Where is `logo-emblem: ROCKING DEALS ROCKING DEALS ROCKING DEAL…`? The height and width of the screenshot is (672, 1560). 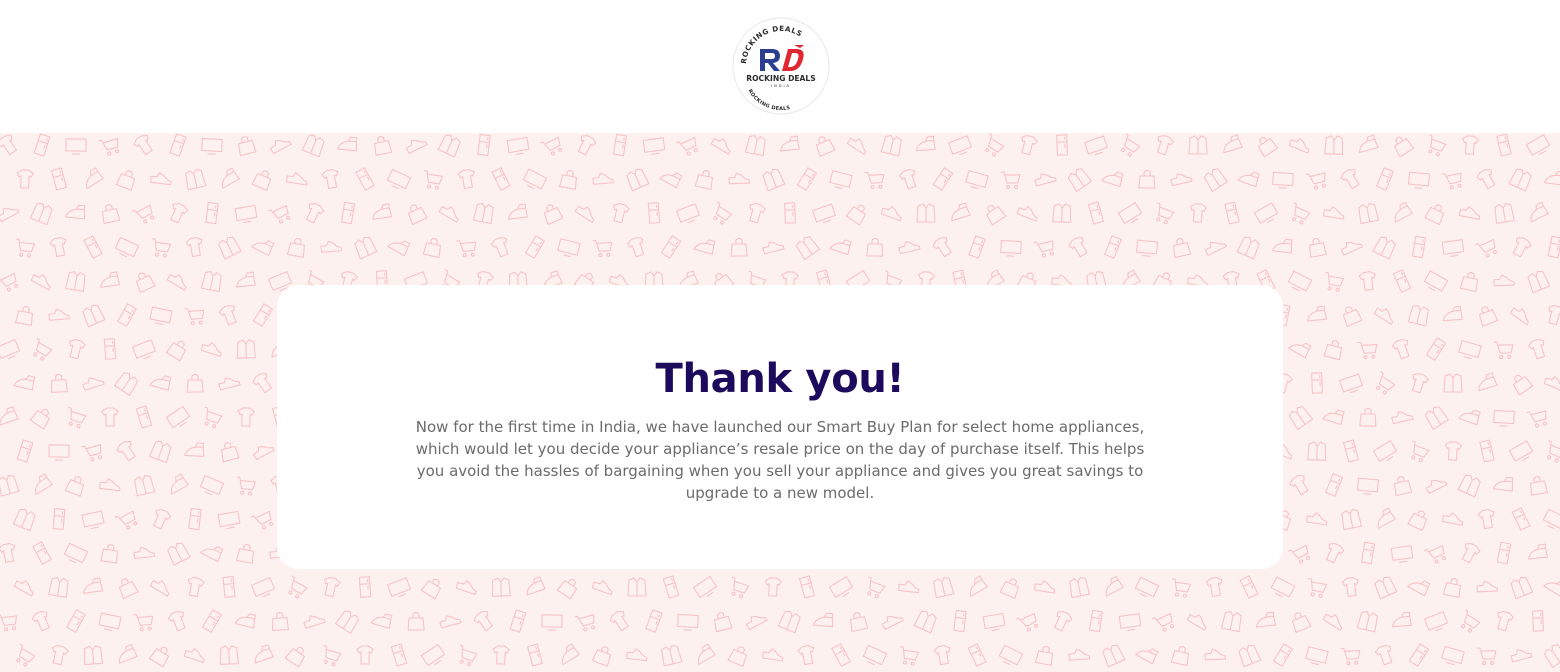
logo-emblem: ROCKING DEALS ROCKING DEALS ROCKING DEAL… is located at coordinates (781, 66).